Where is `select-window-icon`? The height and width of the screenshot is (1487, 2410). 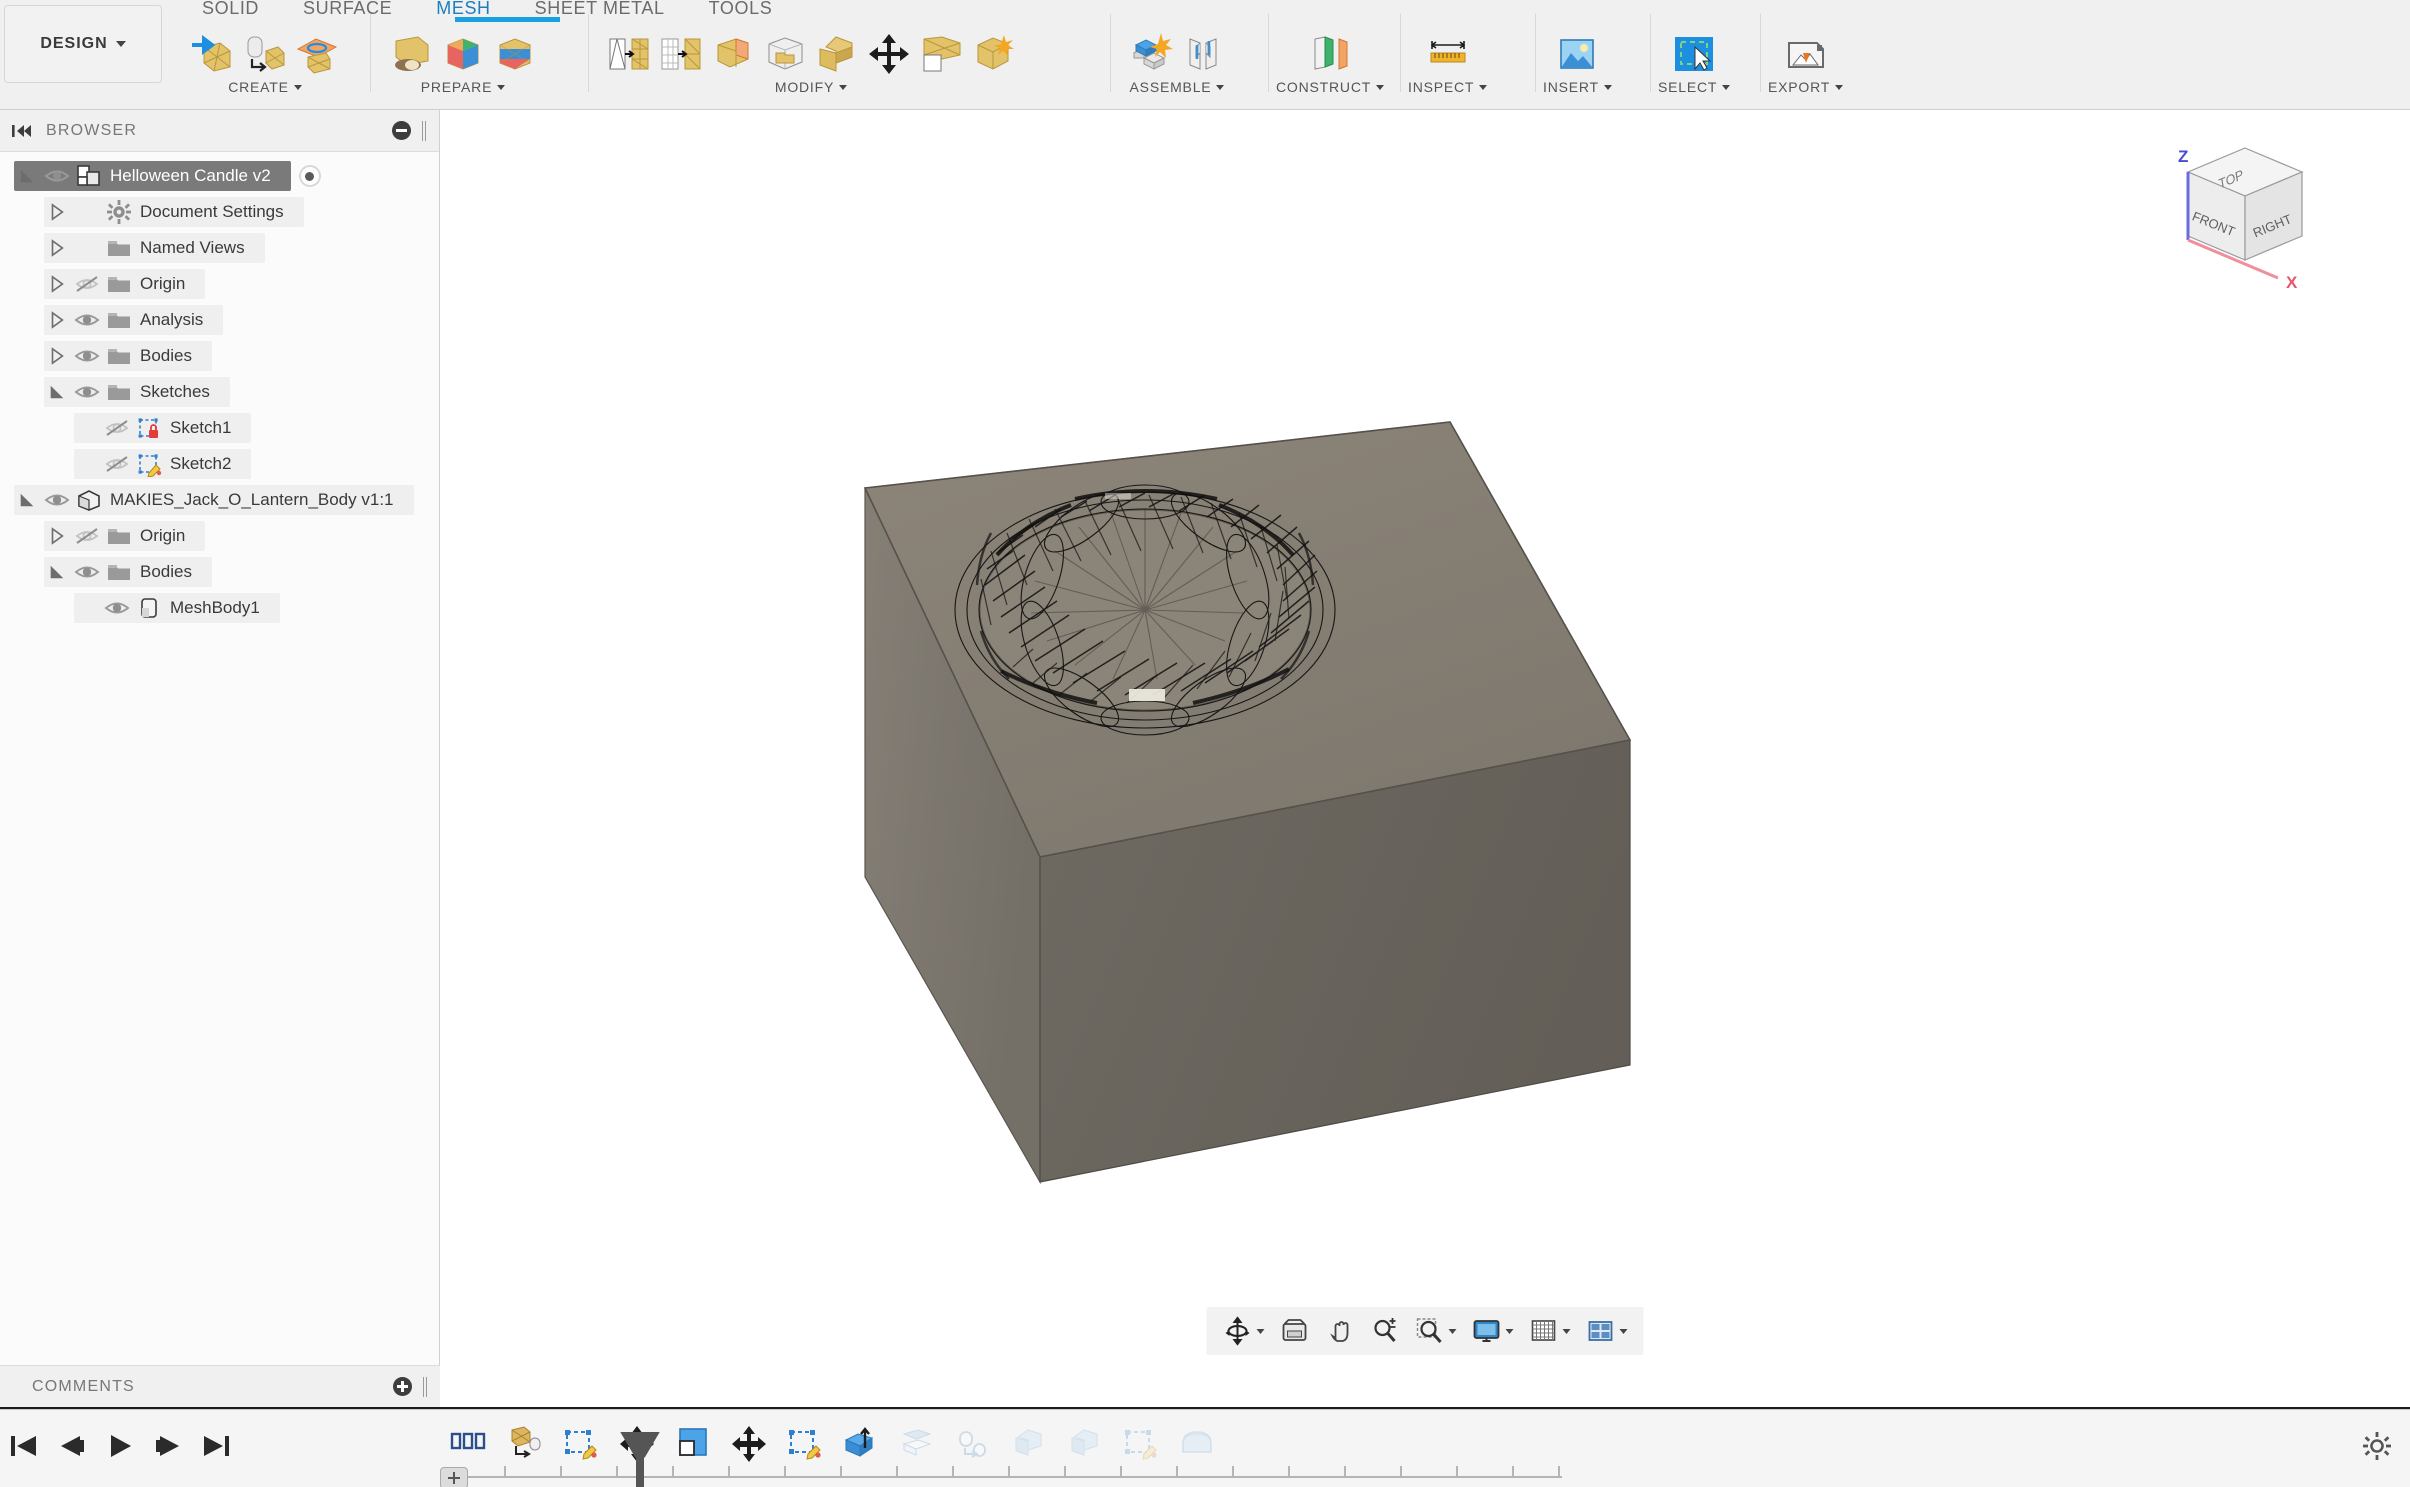 select-window-icon is located at coordinates (1694, 54).